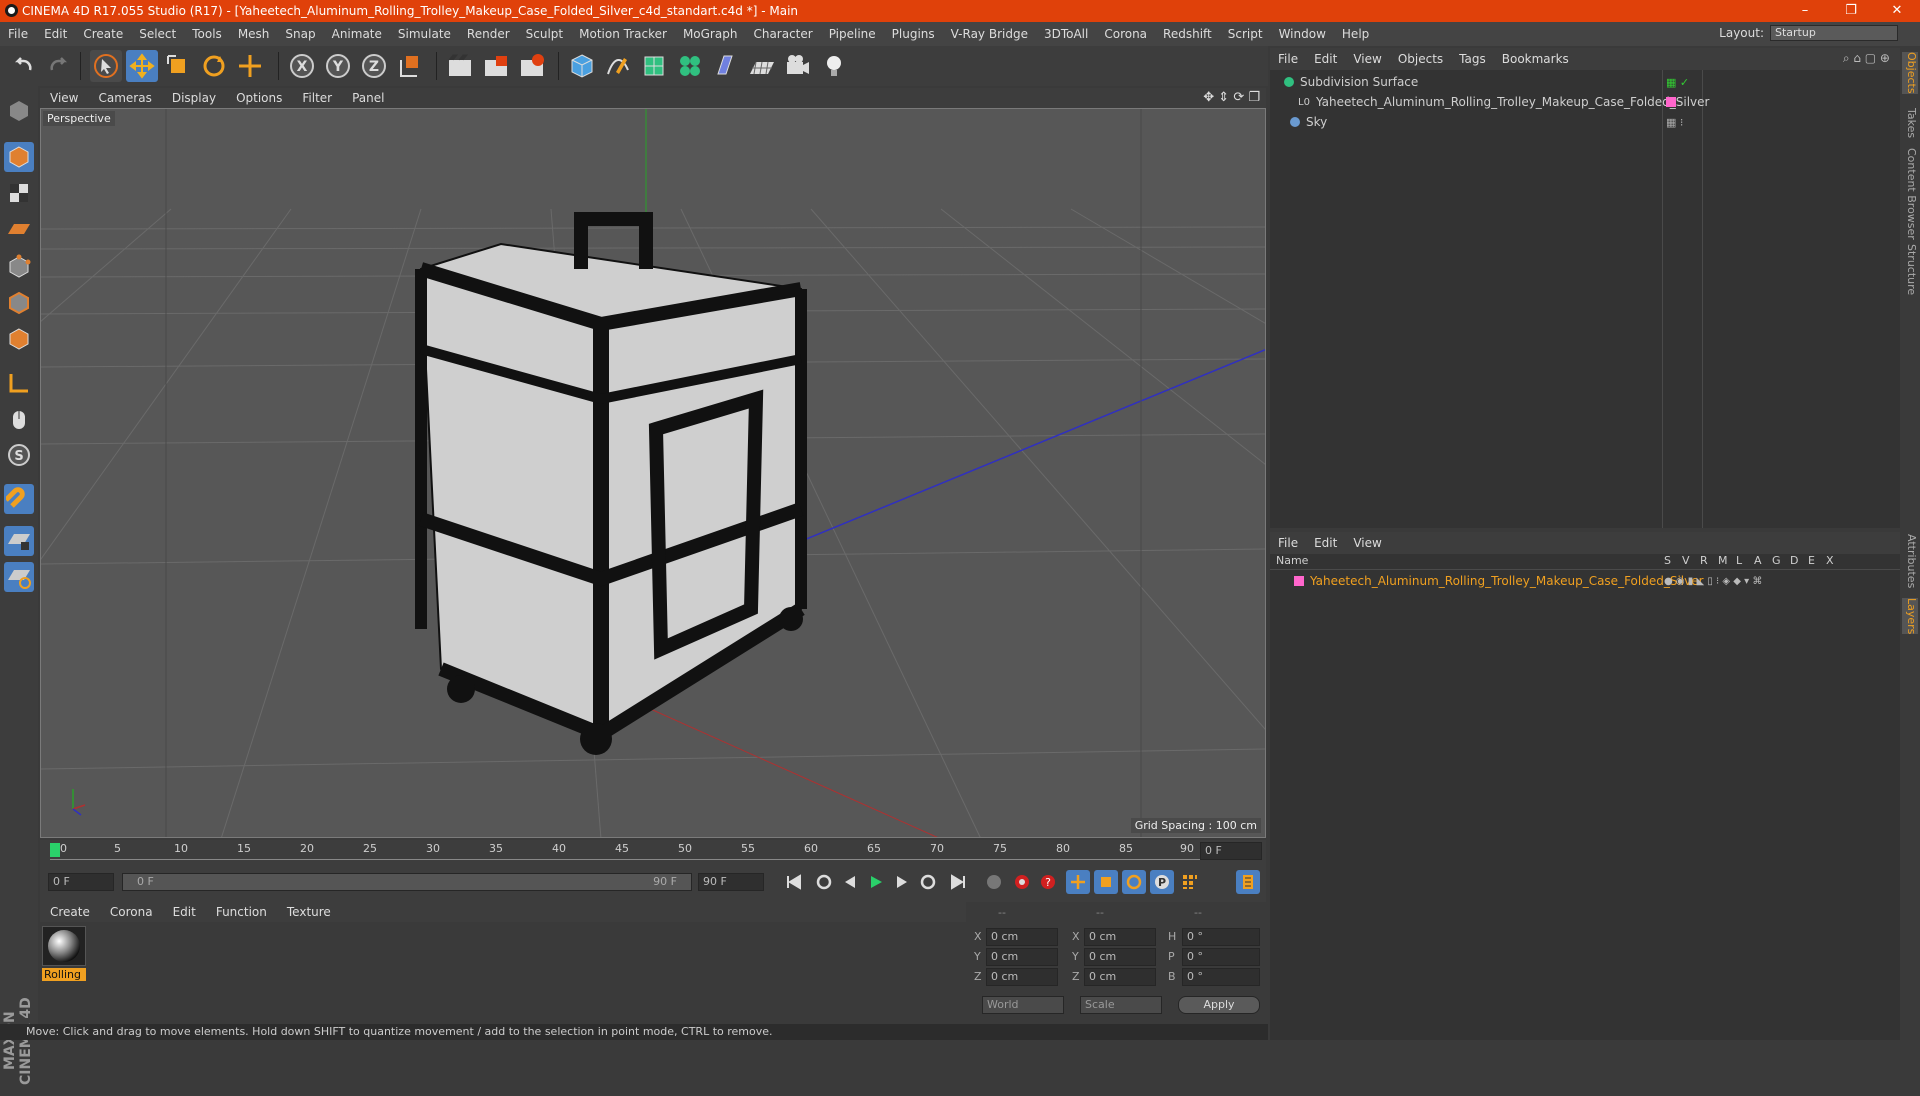 The height and width of the screenshot is (1096, 1920). What do you see at coordinates (1248, 882) in the screenshot?
I see `timeline-window-icon` at bounding box center [1248, 882].